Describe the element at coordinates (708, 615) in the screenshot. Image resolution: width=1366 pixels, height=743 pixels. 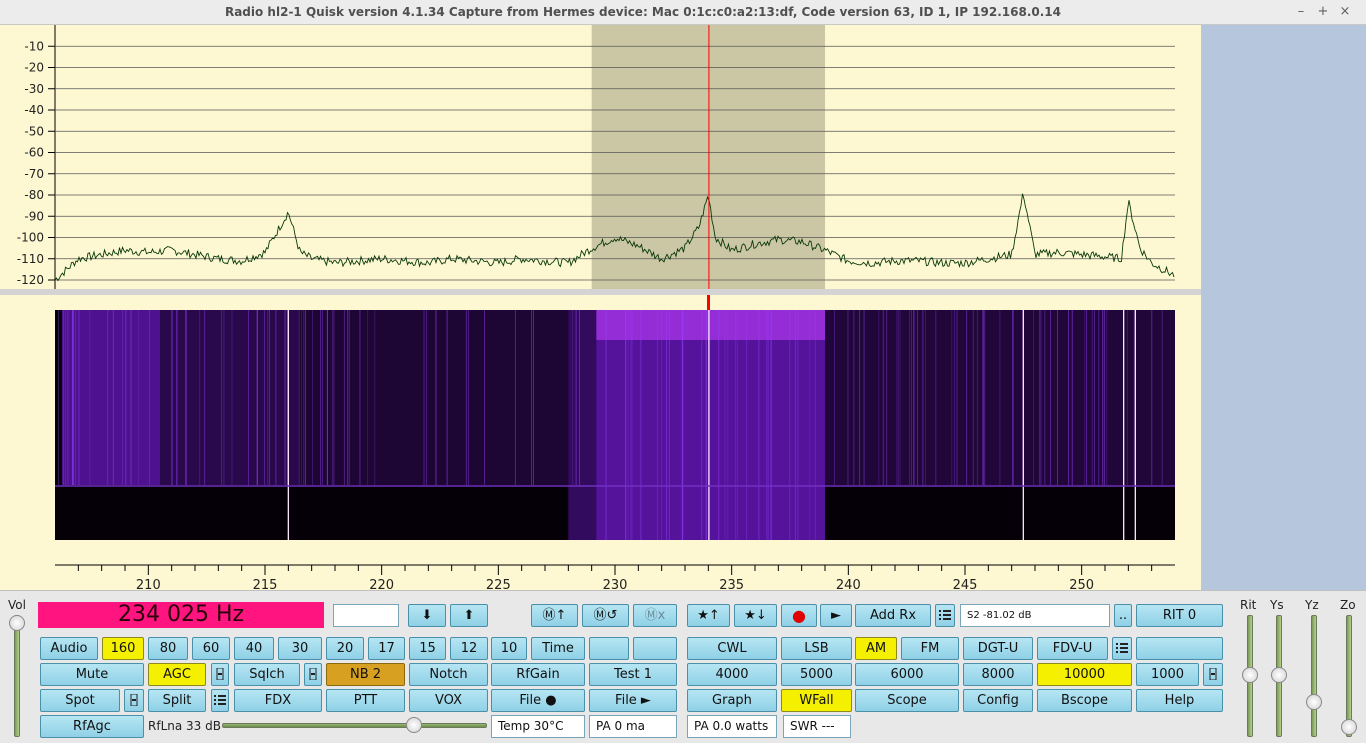
I see `favorite-up-button: ★↑` at that location.